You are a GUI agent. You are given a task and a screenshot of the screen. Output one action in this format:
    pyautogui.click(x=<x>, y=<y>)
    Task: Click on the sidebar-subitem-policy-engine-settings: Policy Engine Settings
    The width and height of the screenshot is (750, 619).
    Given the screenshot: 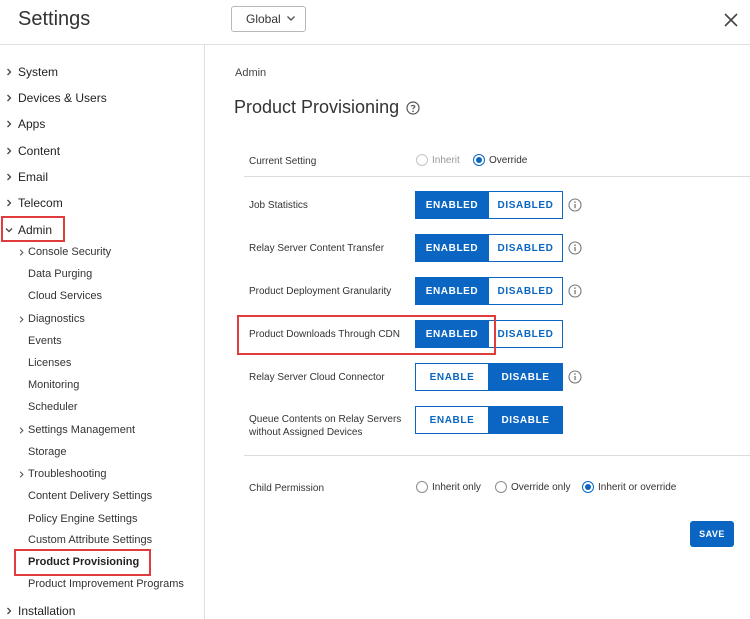 What is the action you would take?
    pyautogui.click(x=77, y=519)
    